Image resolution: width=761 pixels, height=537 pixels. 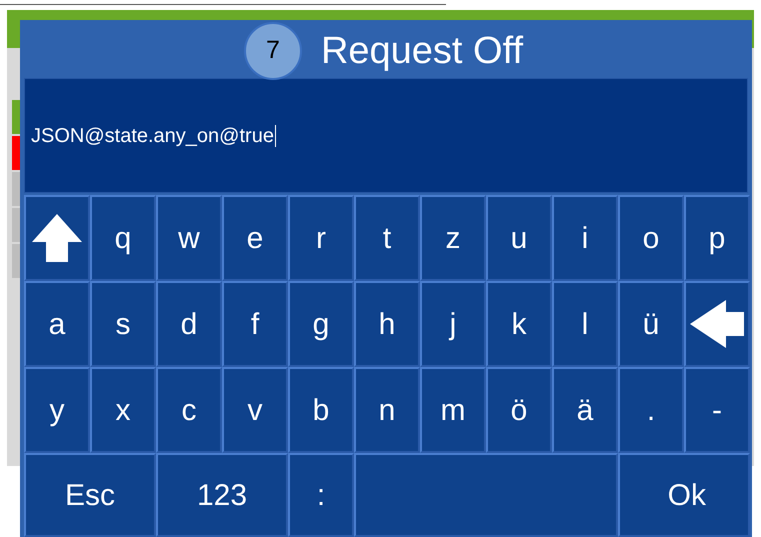 What do you see at coordinates (189, 324) in the screenshot?
I see `key: d` at bounding box center [189, 324].